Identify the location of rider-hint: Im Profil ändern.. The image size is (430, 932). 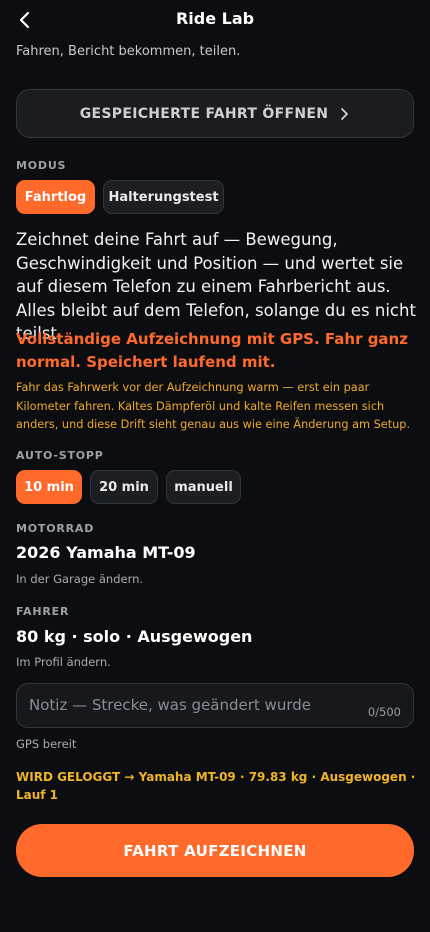
(63, 662).